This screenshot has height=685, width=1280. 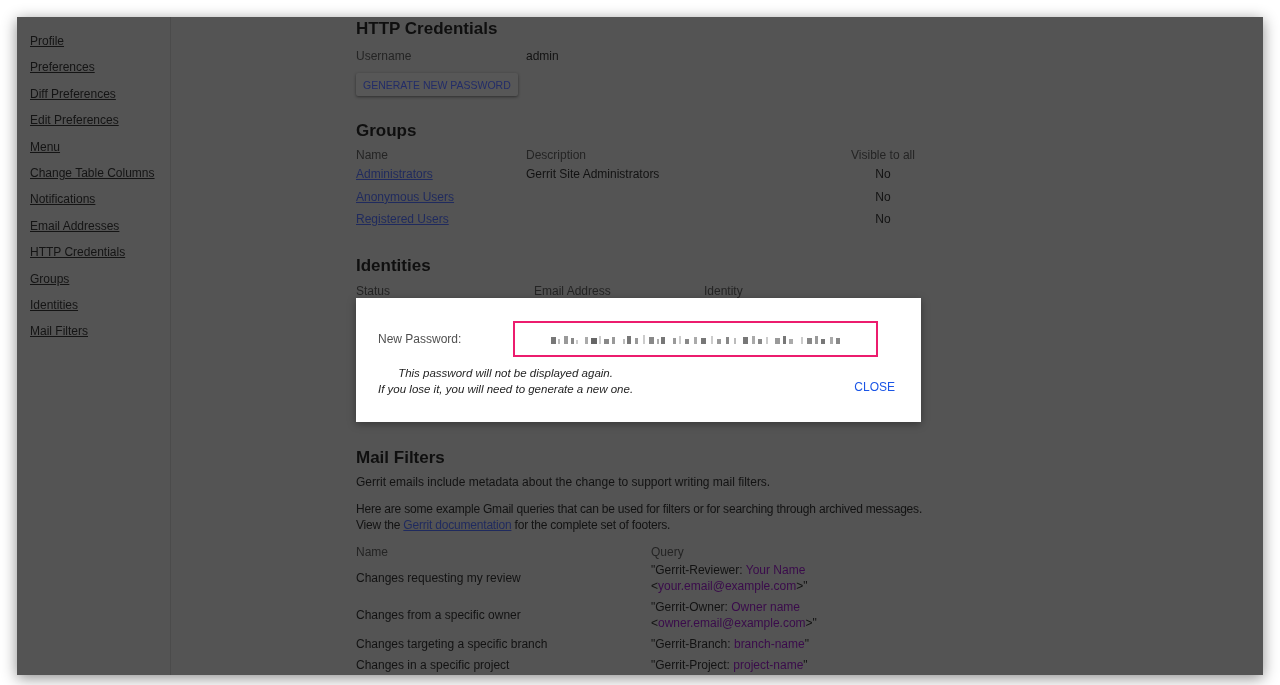 I want to click on section-heading: Mail Filters, so click(x=401, y=457).